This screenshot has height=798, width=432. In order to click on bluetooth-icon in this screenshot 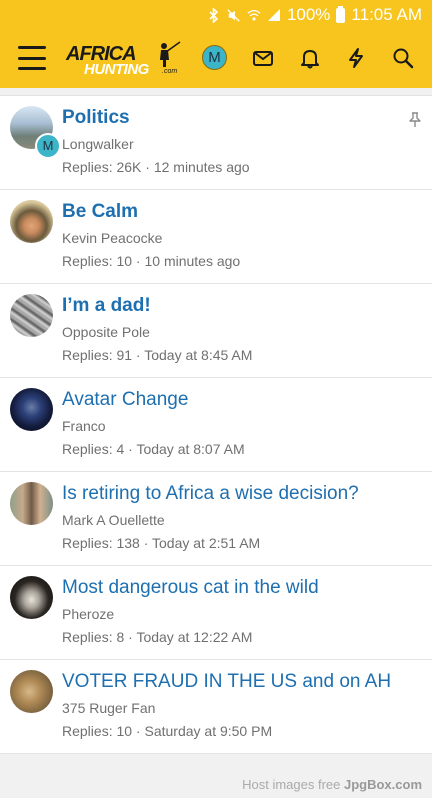, I will do `click(214, 15)`.